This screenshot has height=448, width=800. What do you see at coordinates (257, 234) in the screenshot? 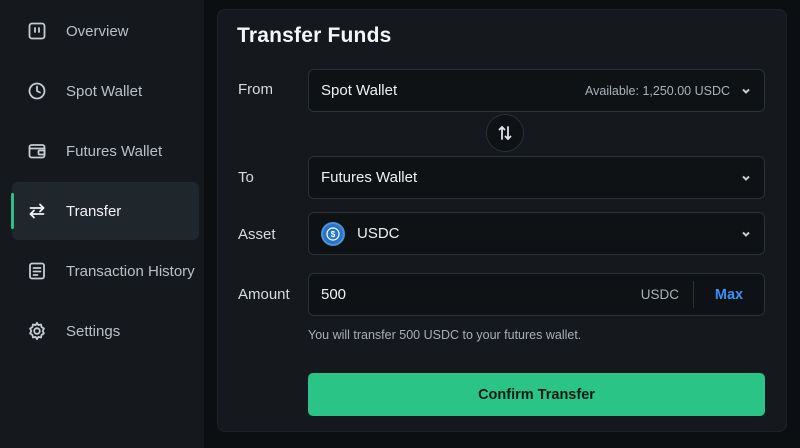
I see `asset-label: Asset` at bounding box center [257, 234].